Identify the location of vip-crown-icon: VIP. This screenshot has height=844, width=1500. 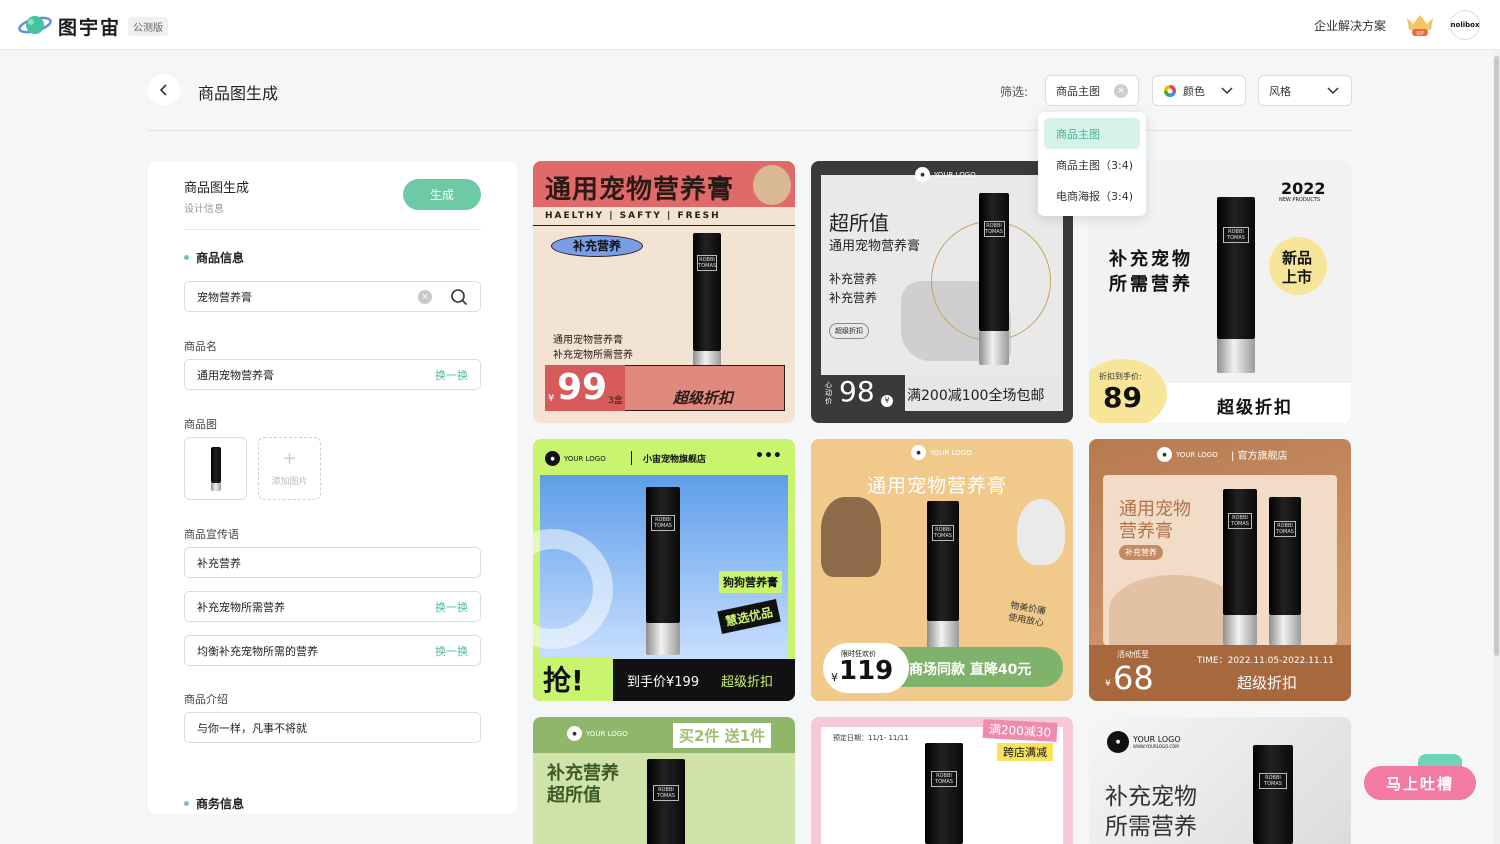
(1420, 25).